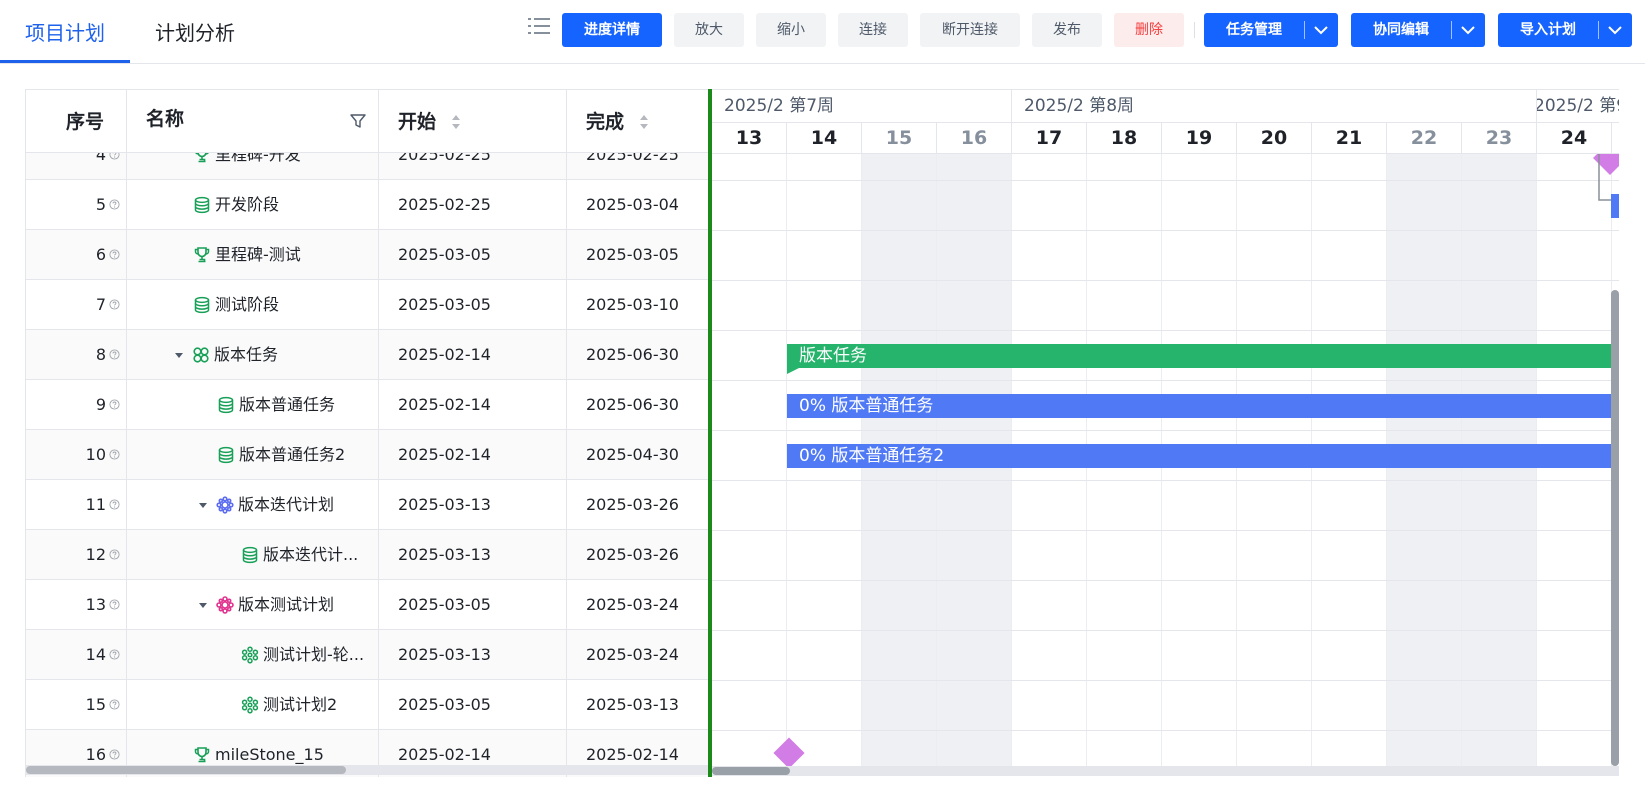 The image size is (1645, 804). Describe the element at coordinates (632, 504) in the screenshot. I see `row-end-date: 2025-03-26` at that location.